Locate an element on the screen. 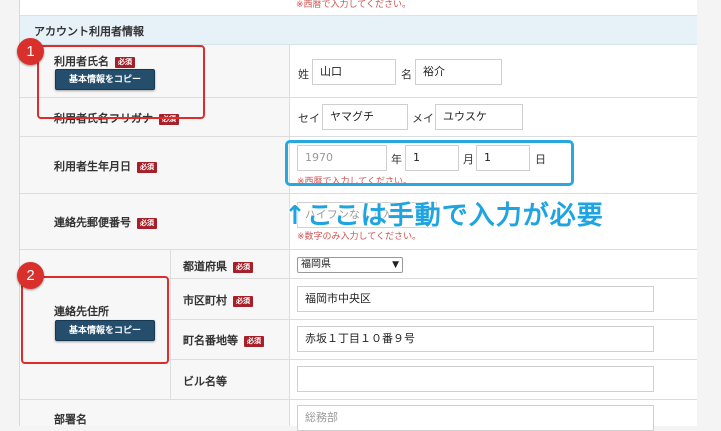 This screenshot has height=431, width=721. highlight-box-manual is located at coordinates (429, 163).